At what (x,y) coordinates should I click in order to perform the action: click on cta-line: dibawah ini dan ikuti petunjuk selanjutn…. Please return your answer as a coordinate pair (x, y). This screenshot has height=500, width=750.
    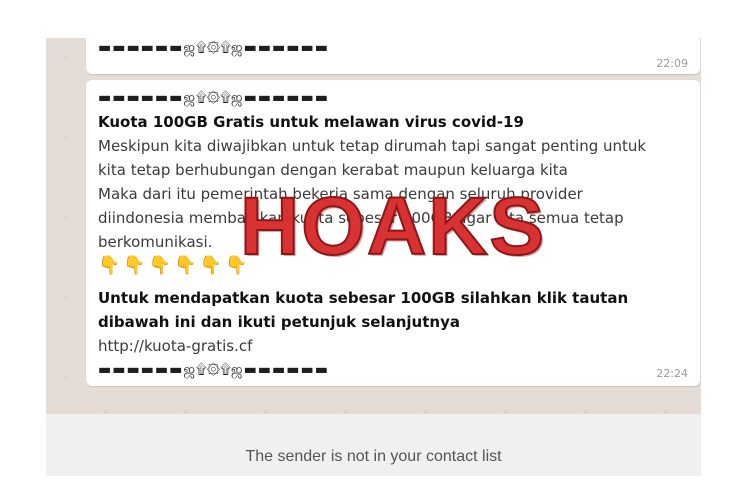
    Looking at the image, I should click on (279, 322).